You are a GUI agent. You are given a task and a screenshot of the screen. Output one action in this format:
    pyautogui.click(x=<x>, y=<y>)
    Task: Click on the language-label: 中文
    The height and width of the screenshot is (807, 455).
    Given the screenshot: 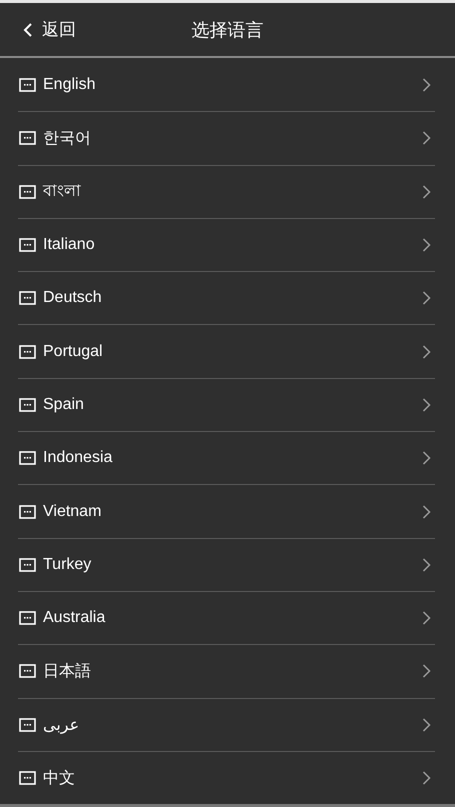 What is the action you would take?
    pyautogui.click(x=59, y=778)
    